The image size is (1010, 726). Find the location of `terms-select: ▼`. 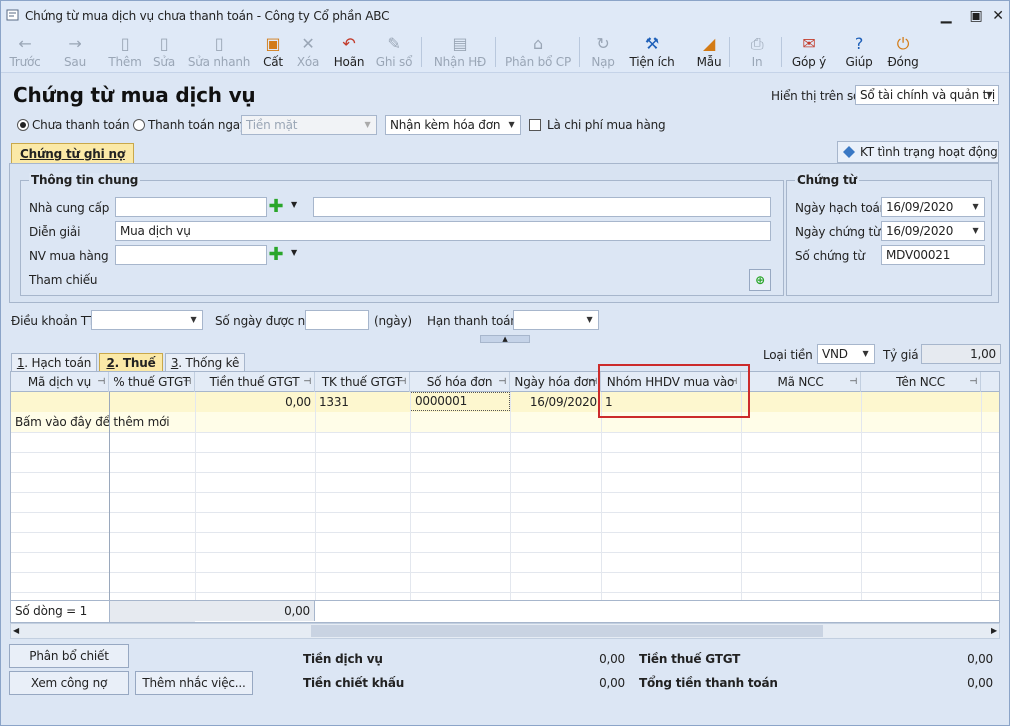

terms-select: ▼ is located at coordinates (147, 320).